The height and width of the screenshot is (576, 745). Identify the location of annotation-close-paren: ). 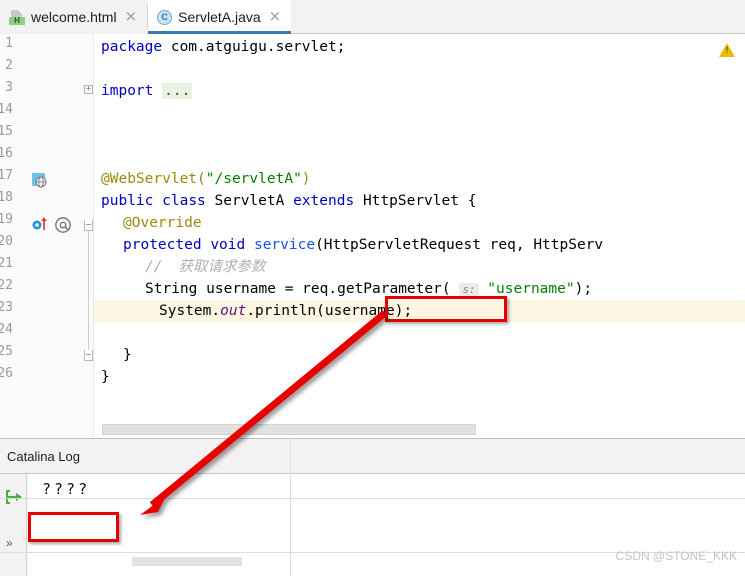
(306, 179).